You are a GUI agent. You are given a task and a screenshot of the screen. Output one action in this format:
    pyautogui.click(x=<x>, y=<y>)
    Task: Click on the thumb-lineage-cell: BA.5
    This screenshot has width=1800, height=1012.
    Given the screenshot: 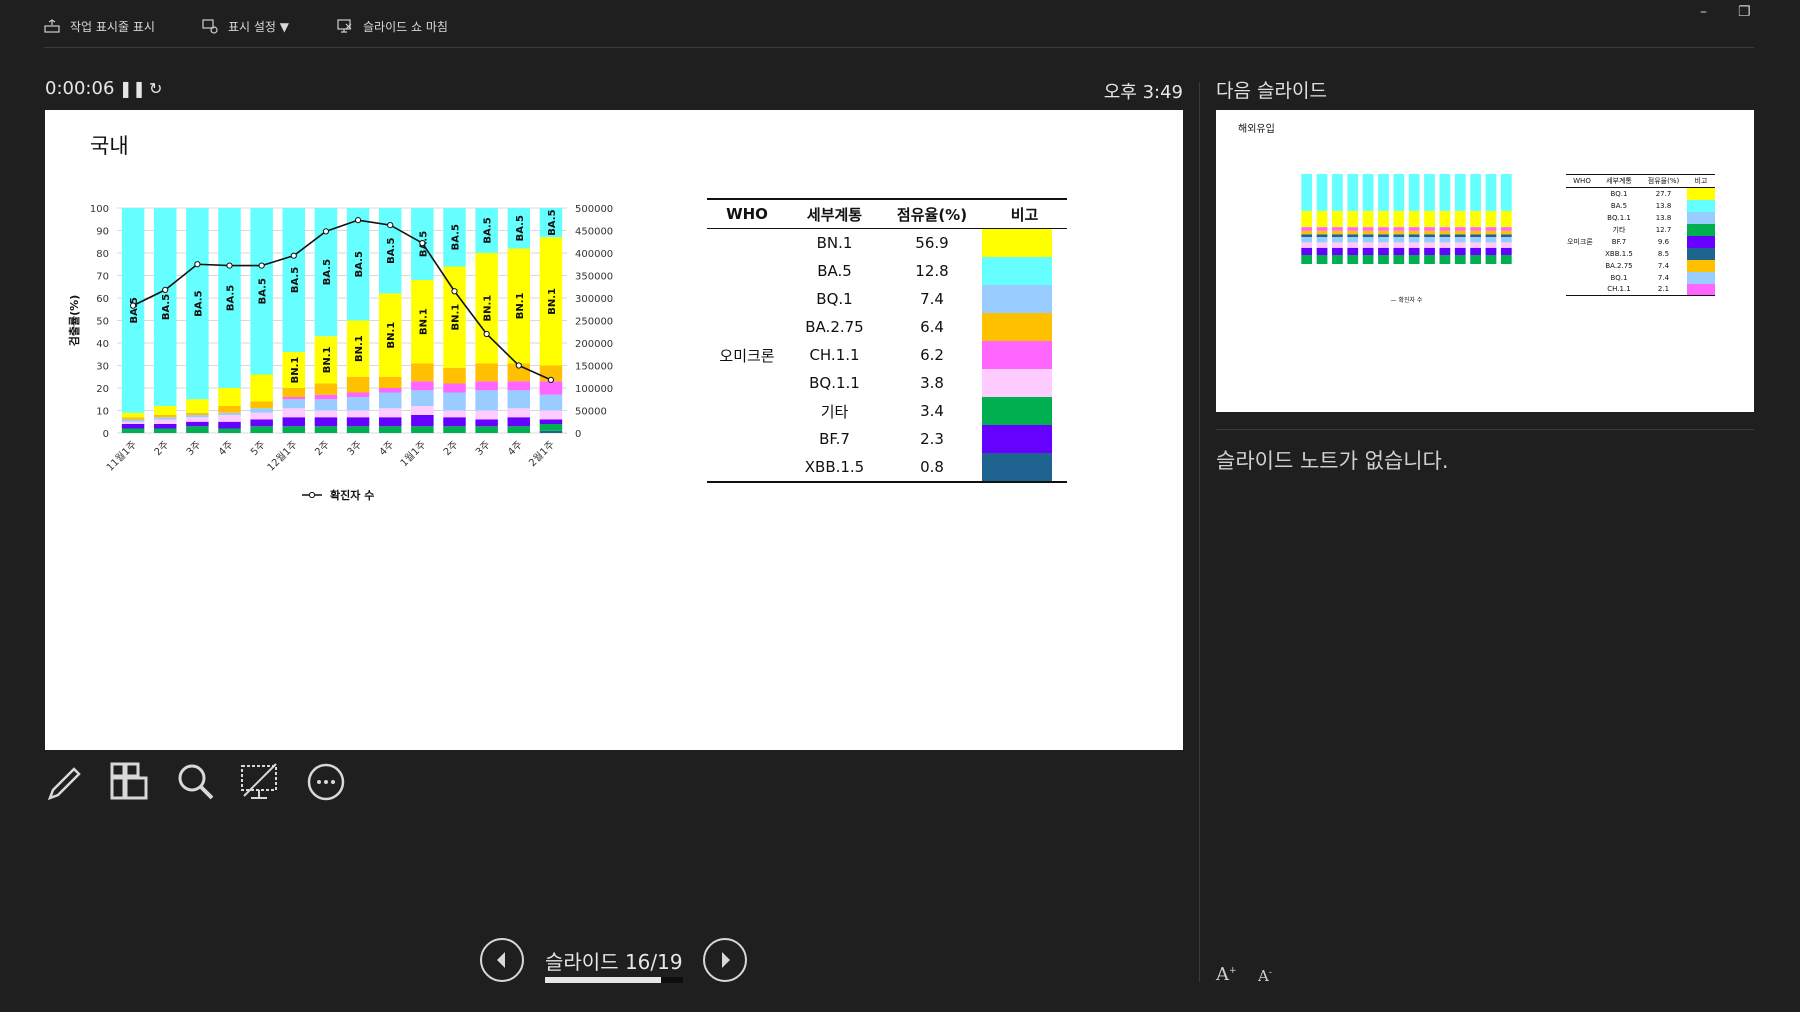 What is the action you would take?
    pyautogui.click(x=1619, y=205)
    